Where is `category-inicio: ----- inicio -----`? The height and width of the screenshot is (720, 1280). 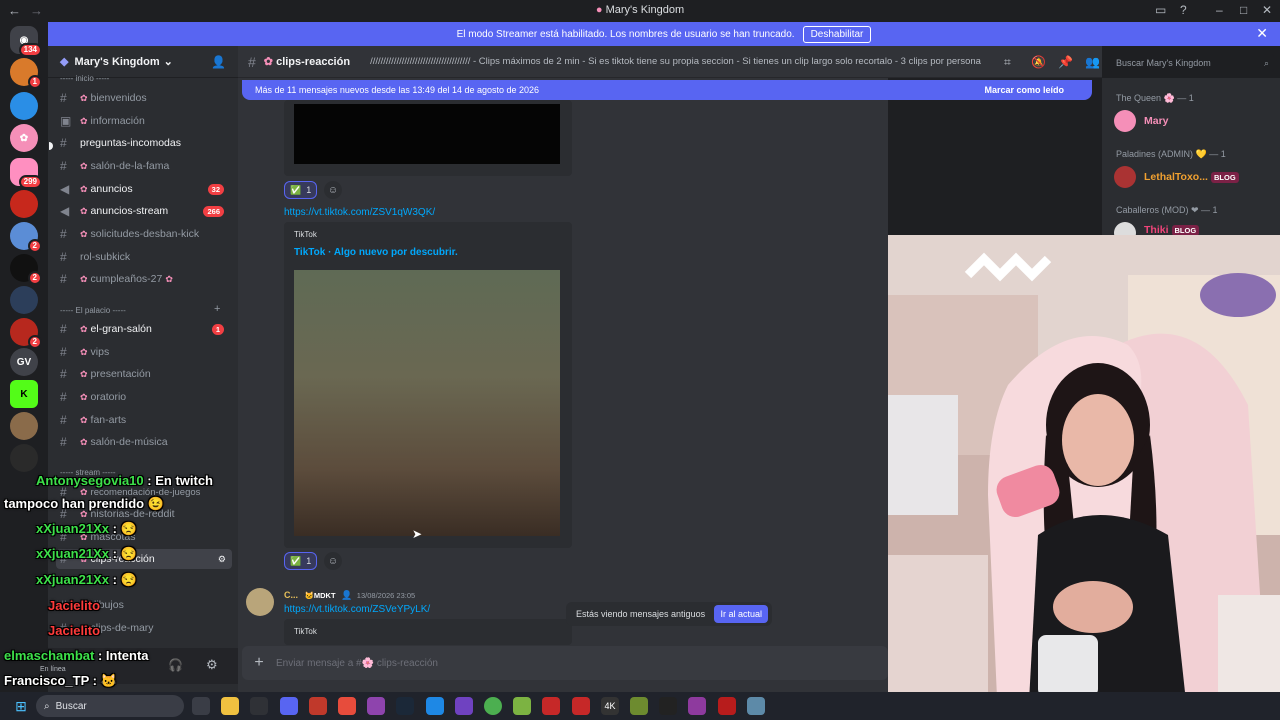 category-inicio: ----- inicio ----- is located at coordinates (84, 78).